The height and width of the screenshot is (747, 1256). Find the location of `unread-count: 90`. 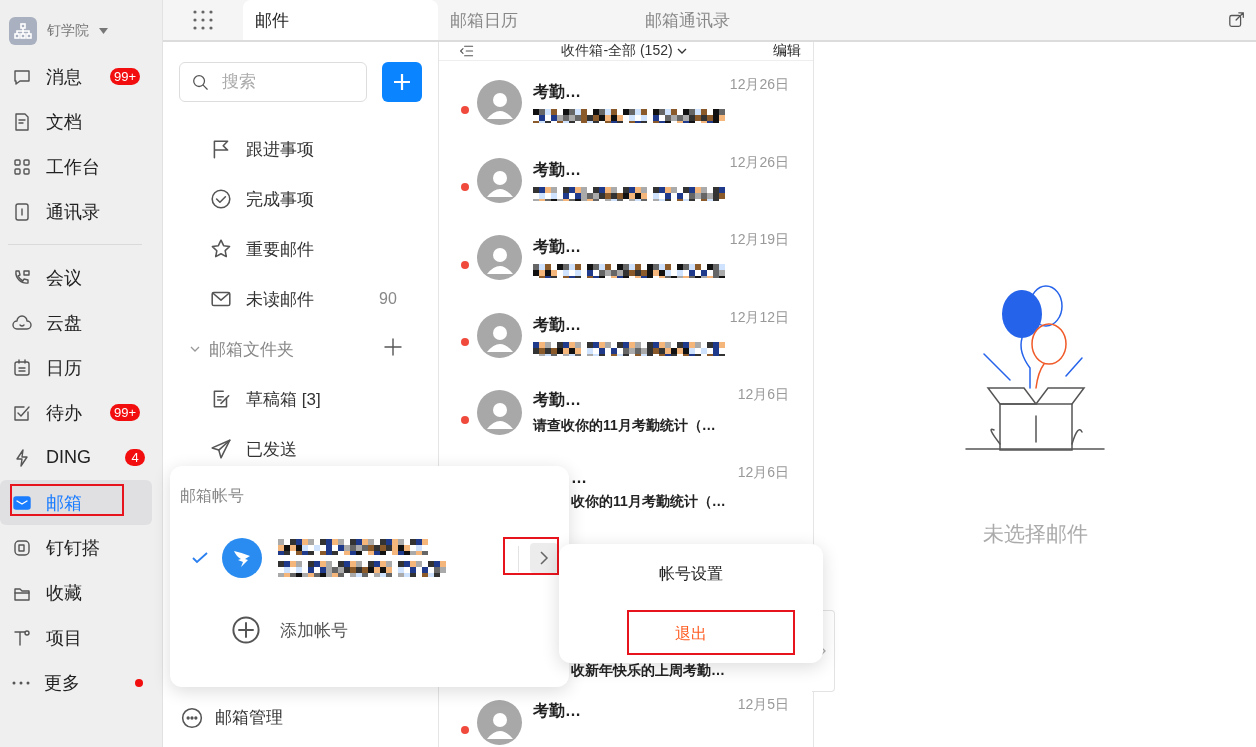

unread-count: 90 is located at coordinates (388, 299).